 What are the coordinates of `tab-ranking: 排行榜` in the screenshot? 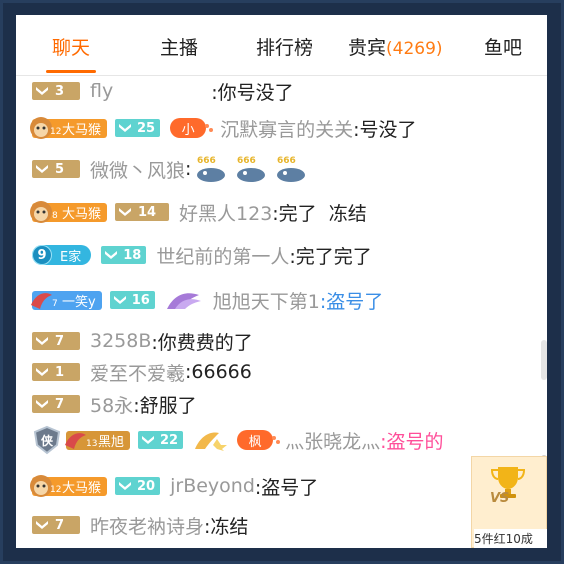 It's located at (284, 46).